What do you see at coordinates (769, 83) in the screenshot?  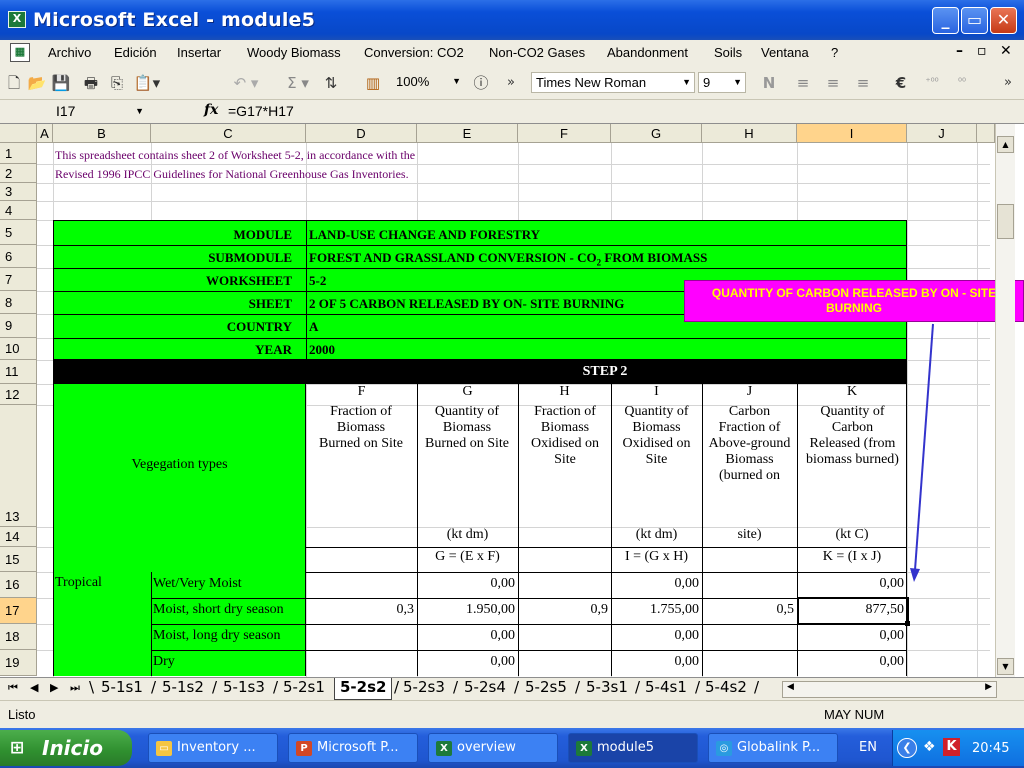 I see `bold-icon: N` at bounding box center [769, 83].